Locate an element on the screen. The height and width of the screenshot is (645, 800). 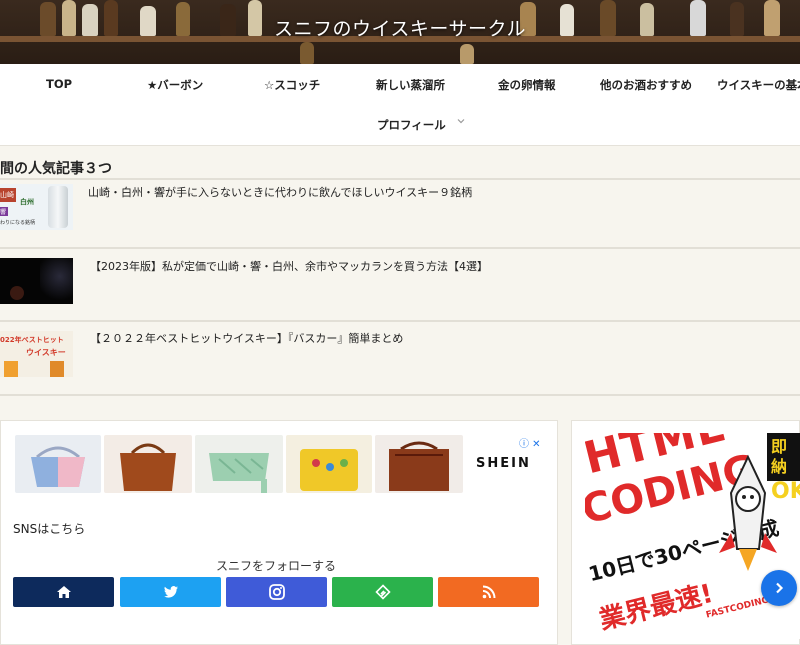
thumb-label: 山崎 is located at coordinates (8, 195).